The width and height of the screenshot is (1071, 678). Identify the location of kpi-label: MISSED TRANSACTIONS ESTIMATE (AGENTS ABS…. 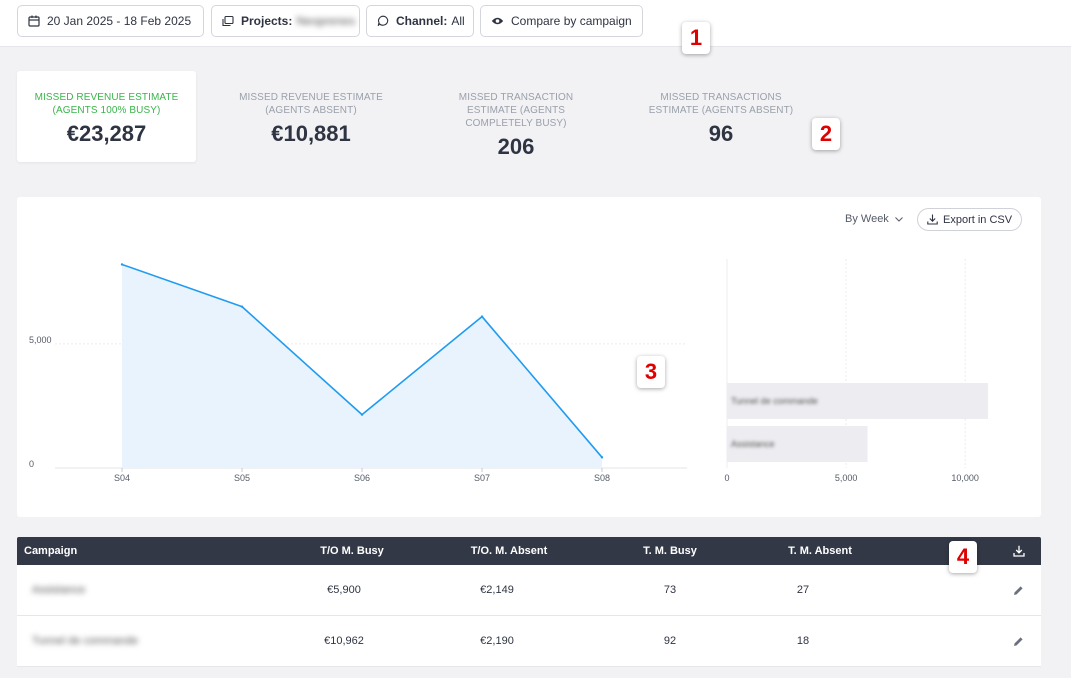
(721, 104).